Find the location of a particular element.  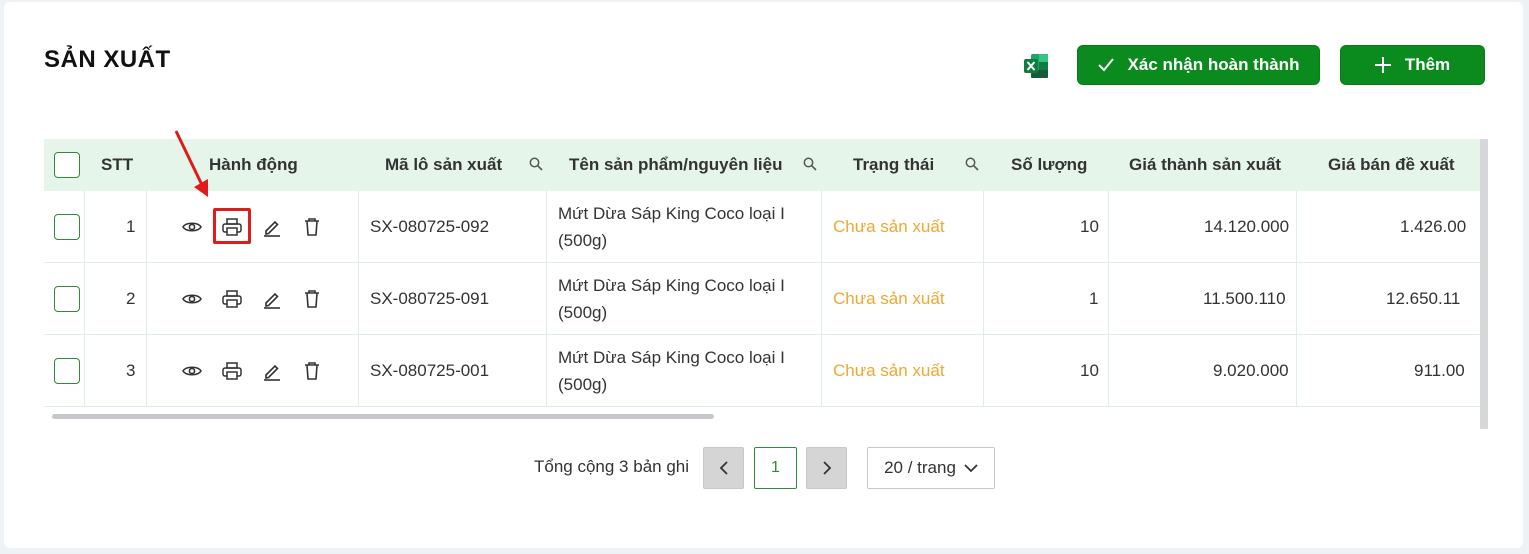

plus-icon is located at coordinates (1382, 65).